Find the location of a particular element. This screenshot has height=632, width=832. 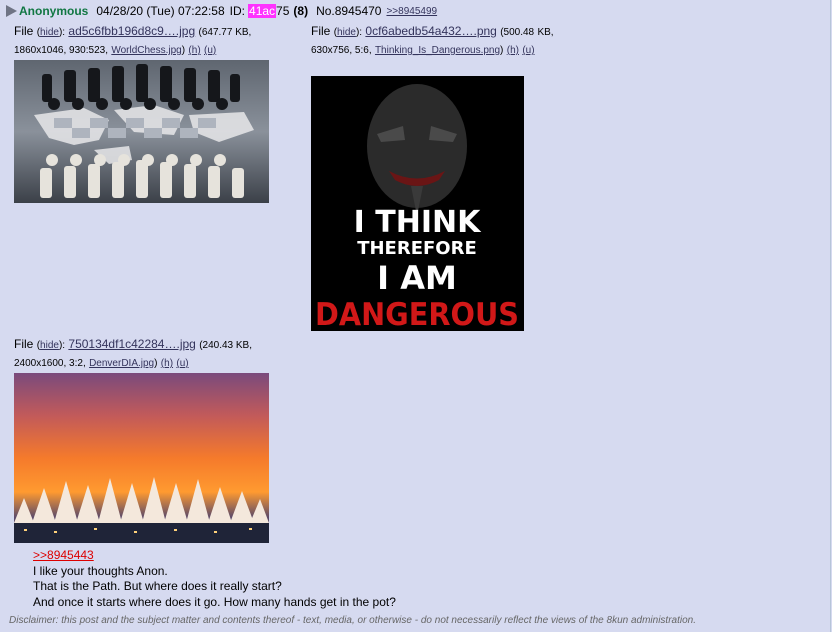

poster-post-count: (8) is located at coordinates (301, 11).